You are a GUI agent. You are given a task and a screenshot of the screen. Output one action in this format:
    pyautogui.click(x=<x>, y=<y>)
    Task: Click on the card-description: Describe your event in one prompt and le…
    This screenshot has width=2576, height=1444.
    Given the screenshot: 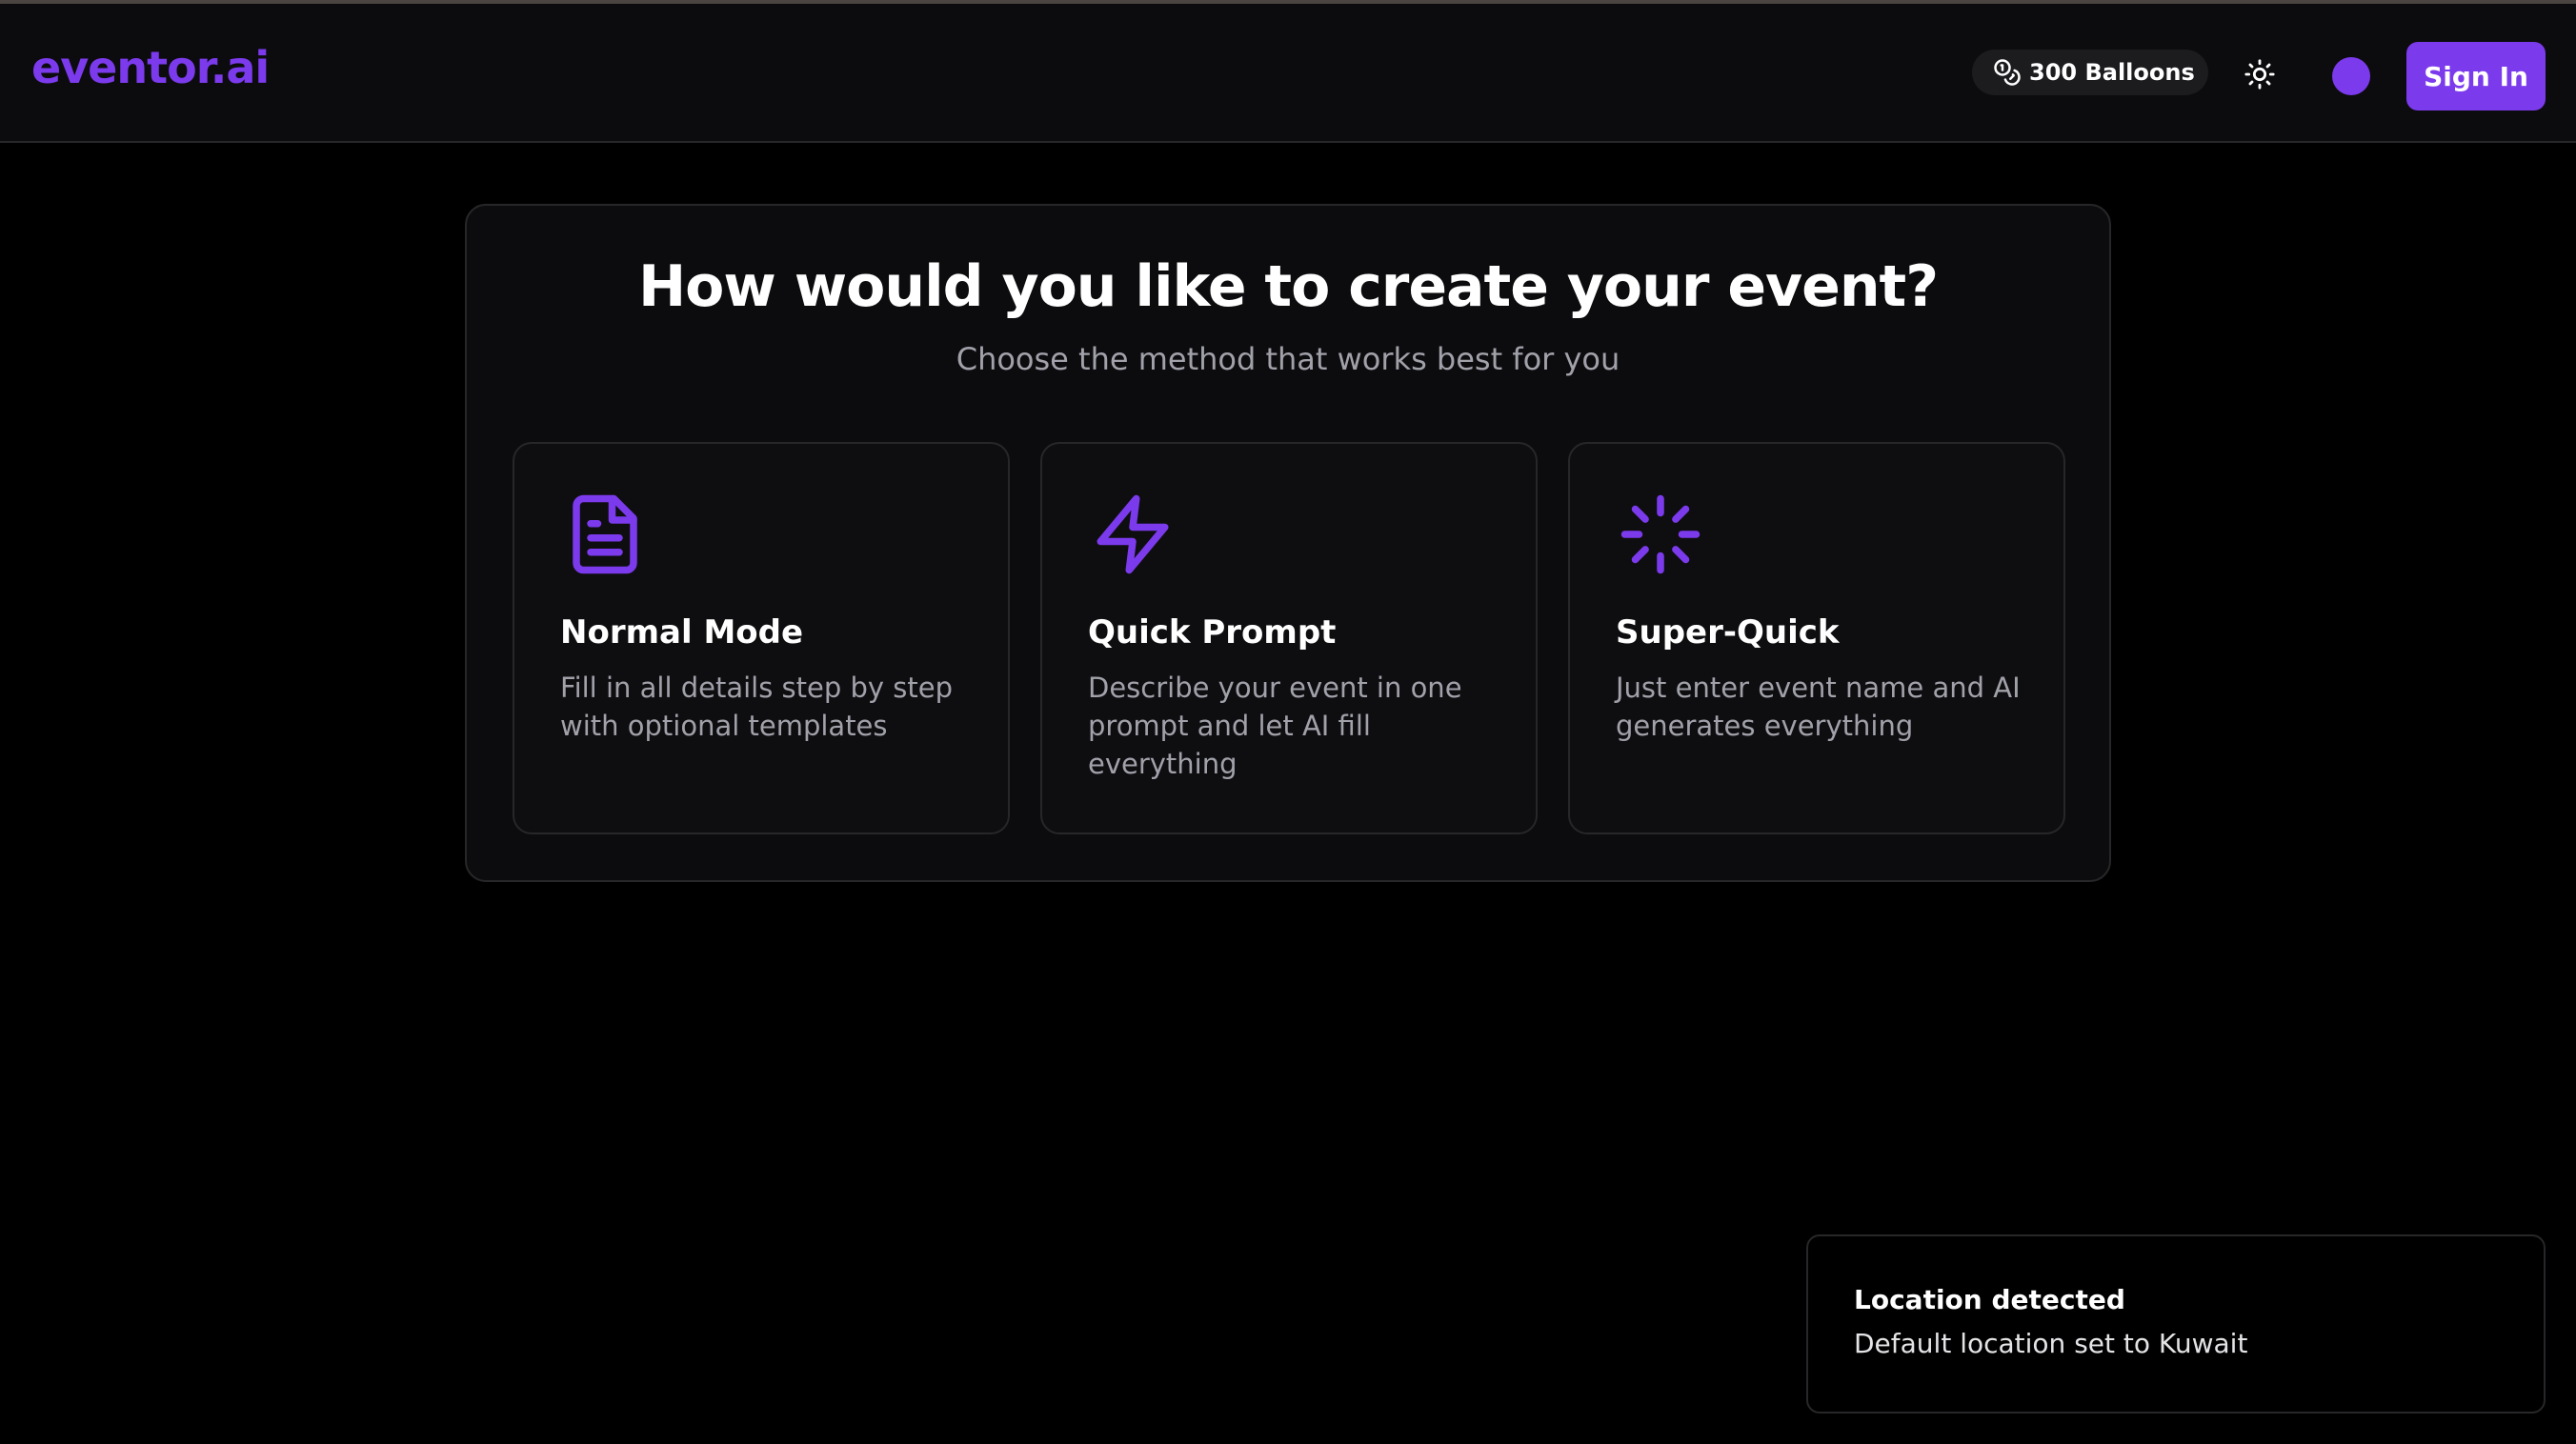 What is the action you would take?
    pyautogui.click(x=1275, y=726)
    